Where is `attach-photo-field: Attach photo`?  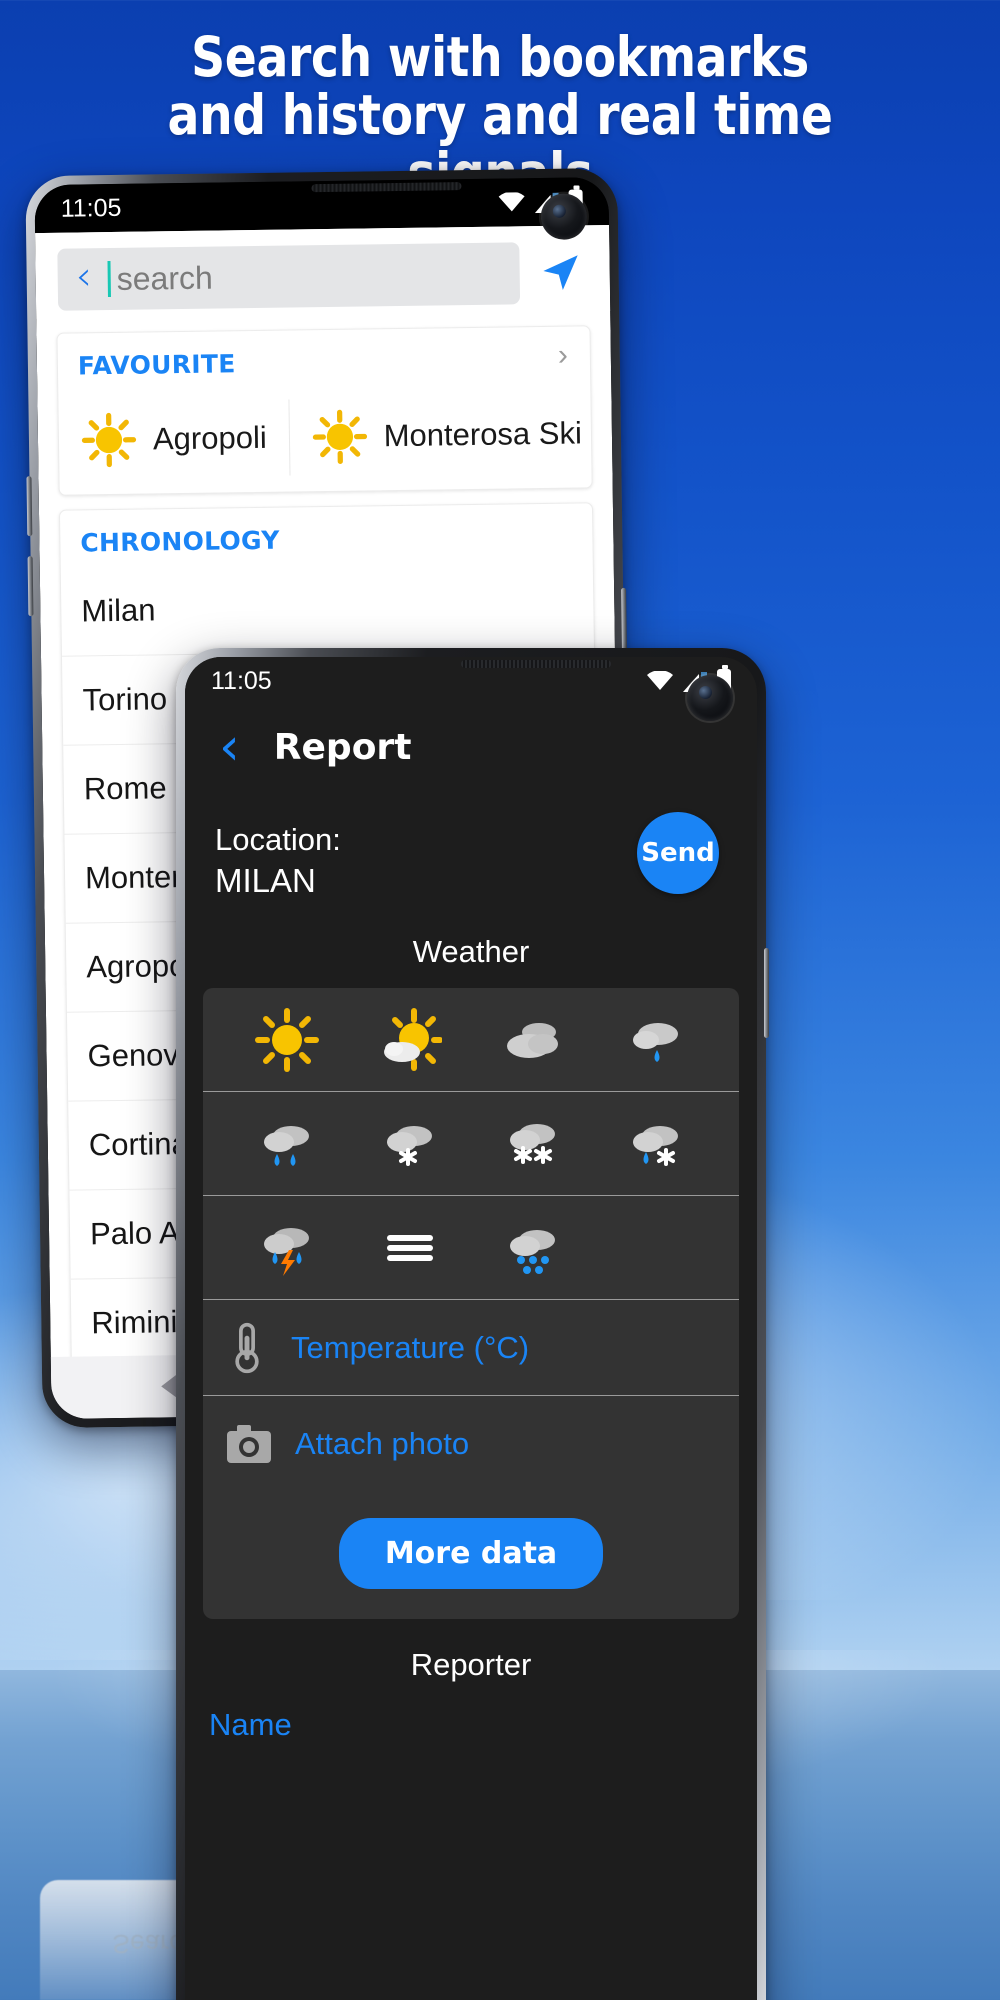 attach-photo-field: Attach photo is located at coordinates (471, 1444).